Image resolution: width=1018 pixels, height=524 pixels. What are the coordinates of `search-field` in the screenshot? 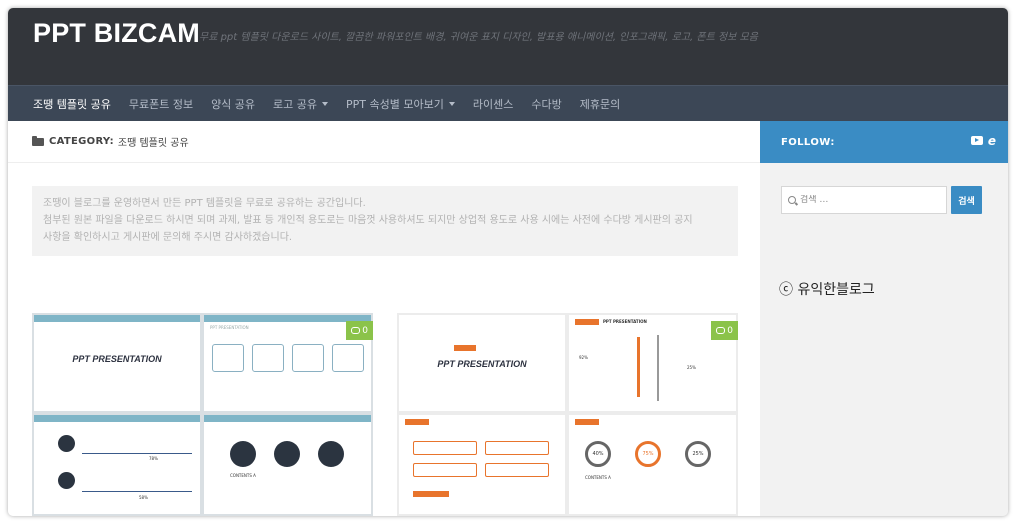 It's located at (864, 200).